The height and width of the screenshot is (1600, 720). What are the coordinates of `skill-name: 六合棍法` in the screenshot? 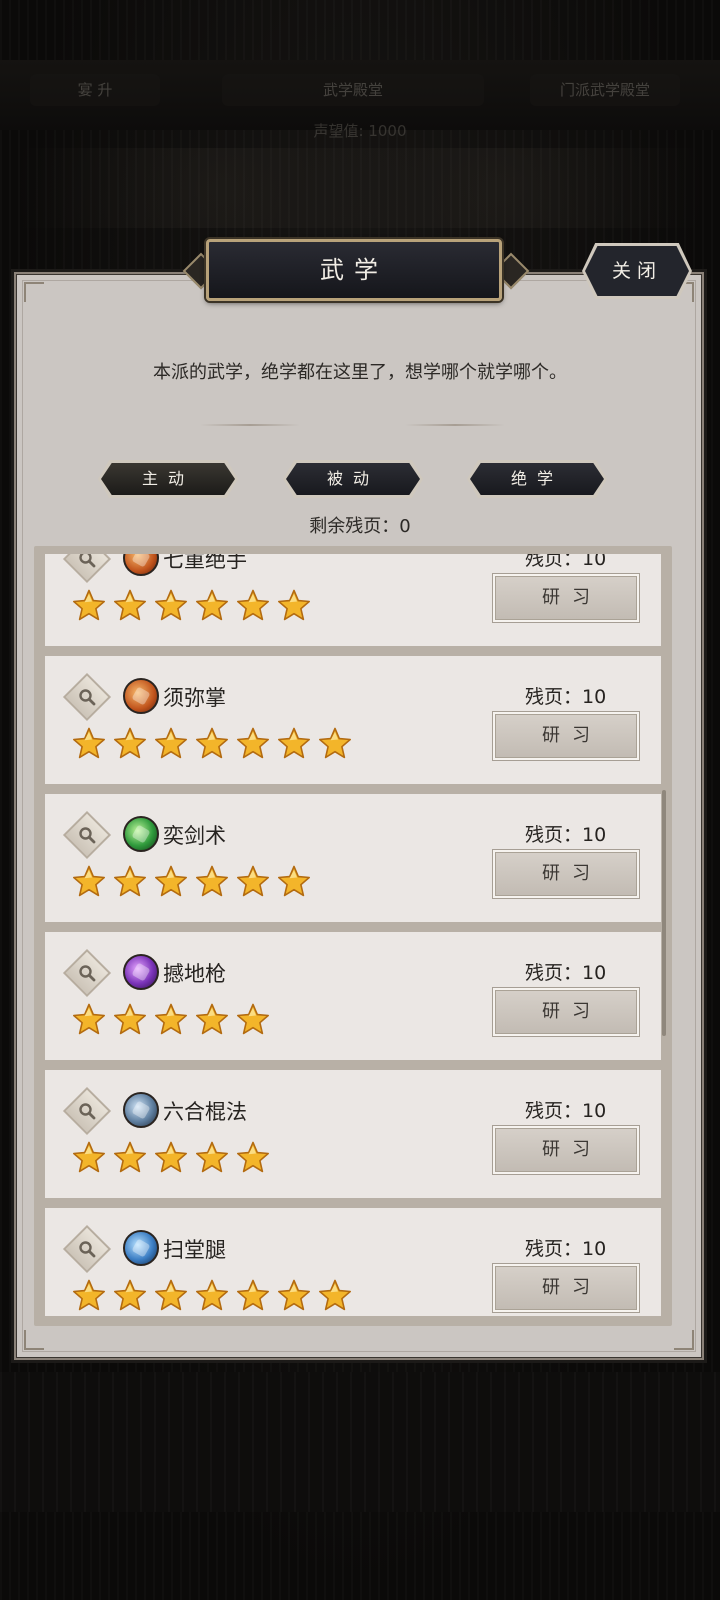 It's located at (205, 1112).